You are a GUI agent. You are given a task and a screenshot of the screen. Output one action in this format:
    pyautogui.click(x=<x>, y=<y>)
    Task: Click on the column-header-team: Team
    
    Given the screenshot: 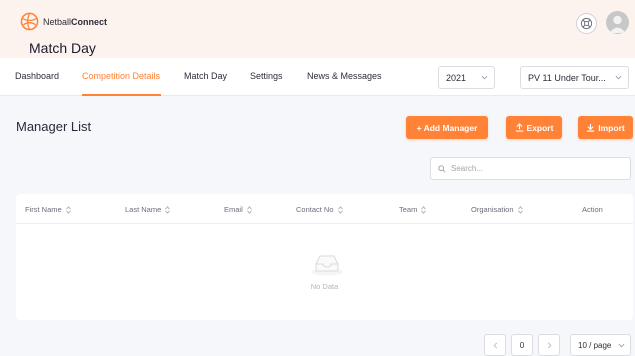 What is the action you would take?
    pyautogui.click(x=413, y=209)
    